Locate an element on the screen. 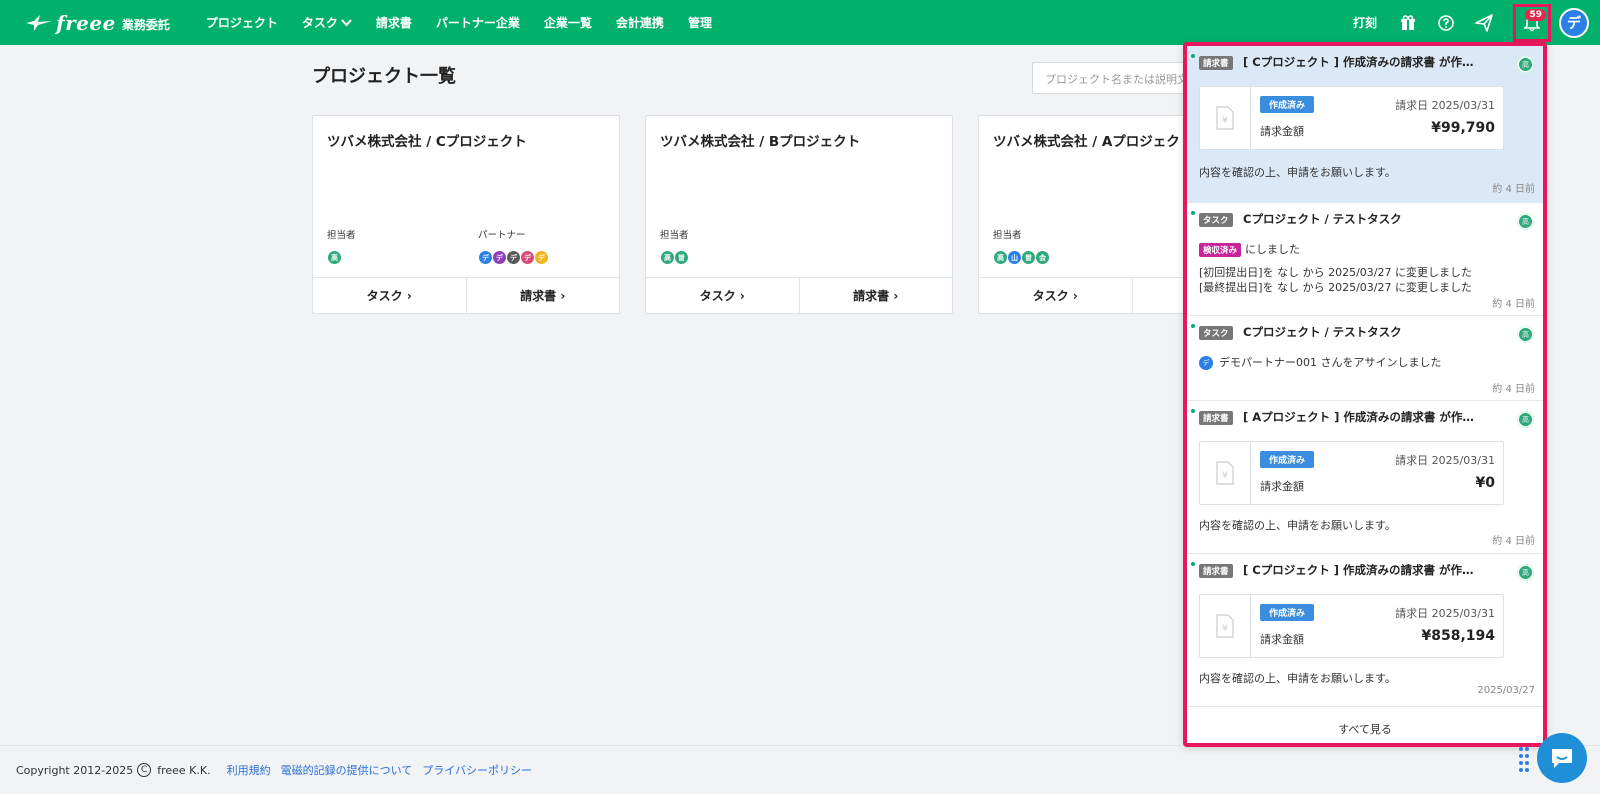 The image size is (1600, 794). change-line: [初回提出日]を なし から 2025/03/27 に変更しました is located at coordinates (1335, 272).